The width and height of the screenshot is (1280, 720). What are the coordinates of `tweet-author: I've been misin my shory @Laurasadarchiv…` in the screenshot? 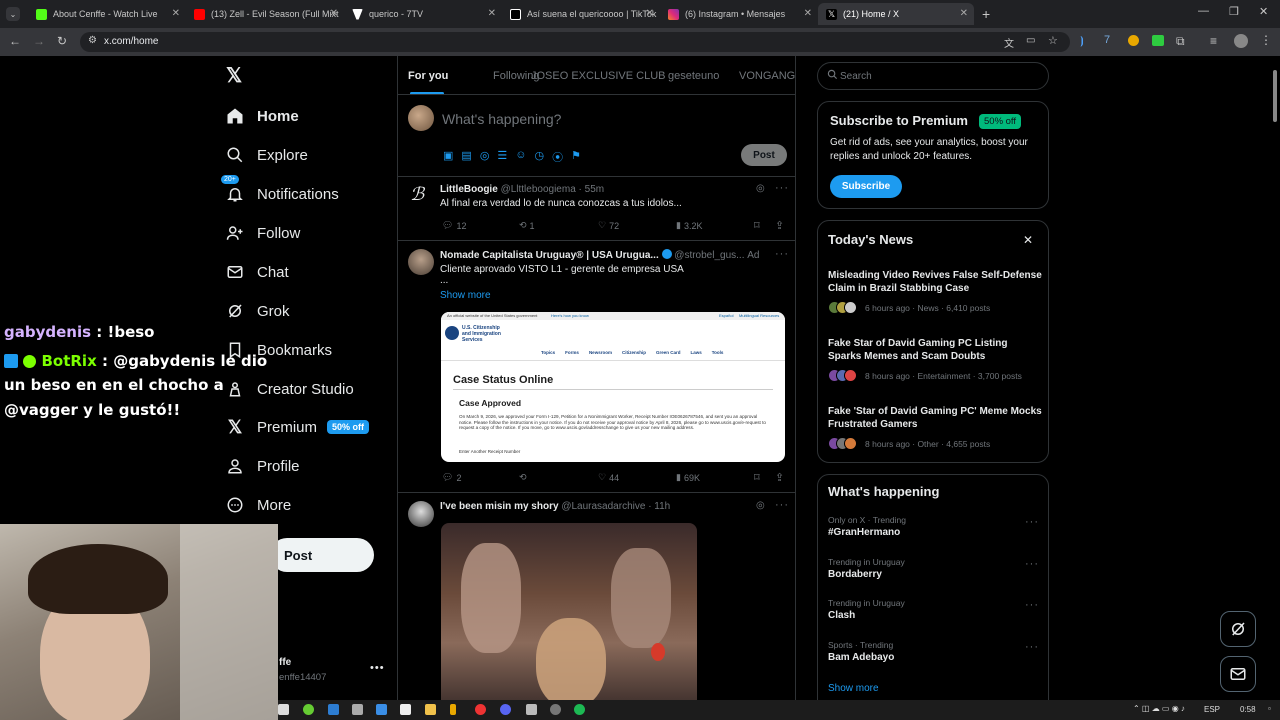 It's located at (555, 506).